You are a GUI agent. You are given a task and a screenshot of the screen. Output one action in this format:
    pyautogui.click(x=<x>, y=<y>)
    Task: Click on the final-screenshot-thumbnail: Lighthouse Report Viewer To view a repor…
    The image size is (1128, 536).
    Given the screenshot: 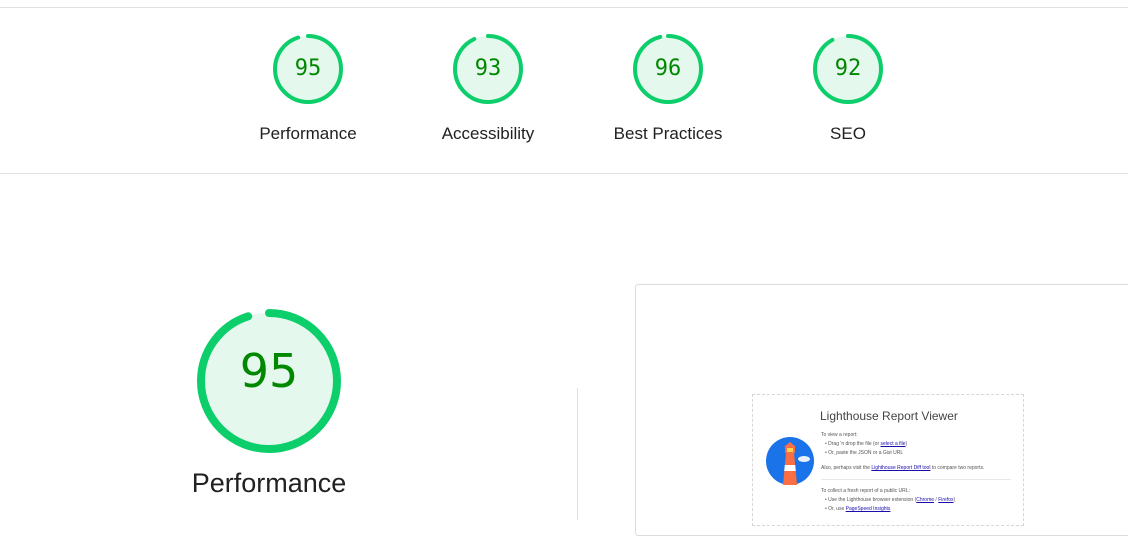 What is the action you would take?
    pyautogui.click(x=888, y=460)
    